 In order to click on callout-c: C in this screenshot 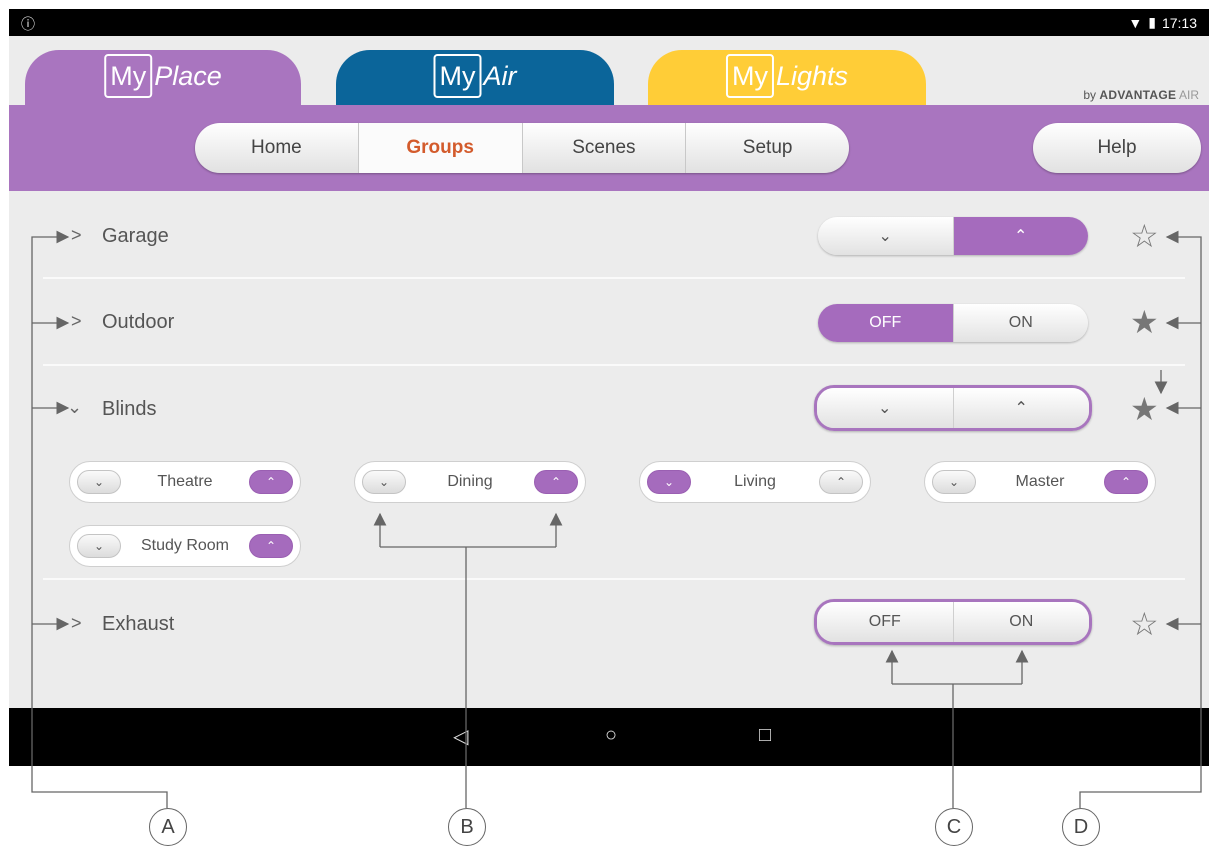, I will do `click(954, 827)`.